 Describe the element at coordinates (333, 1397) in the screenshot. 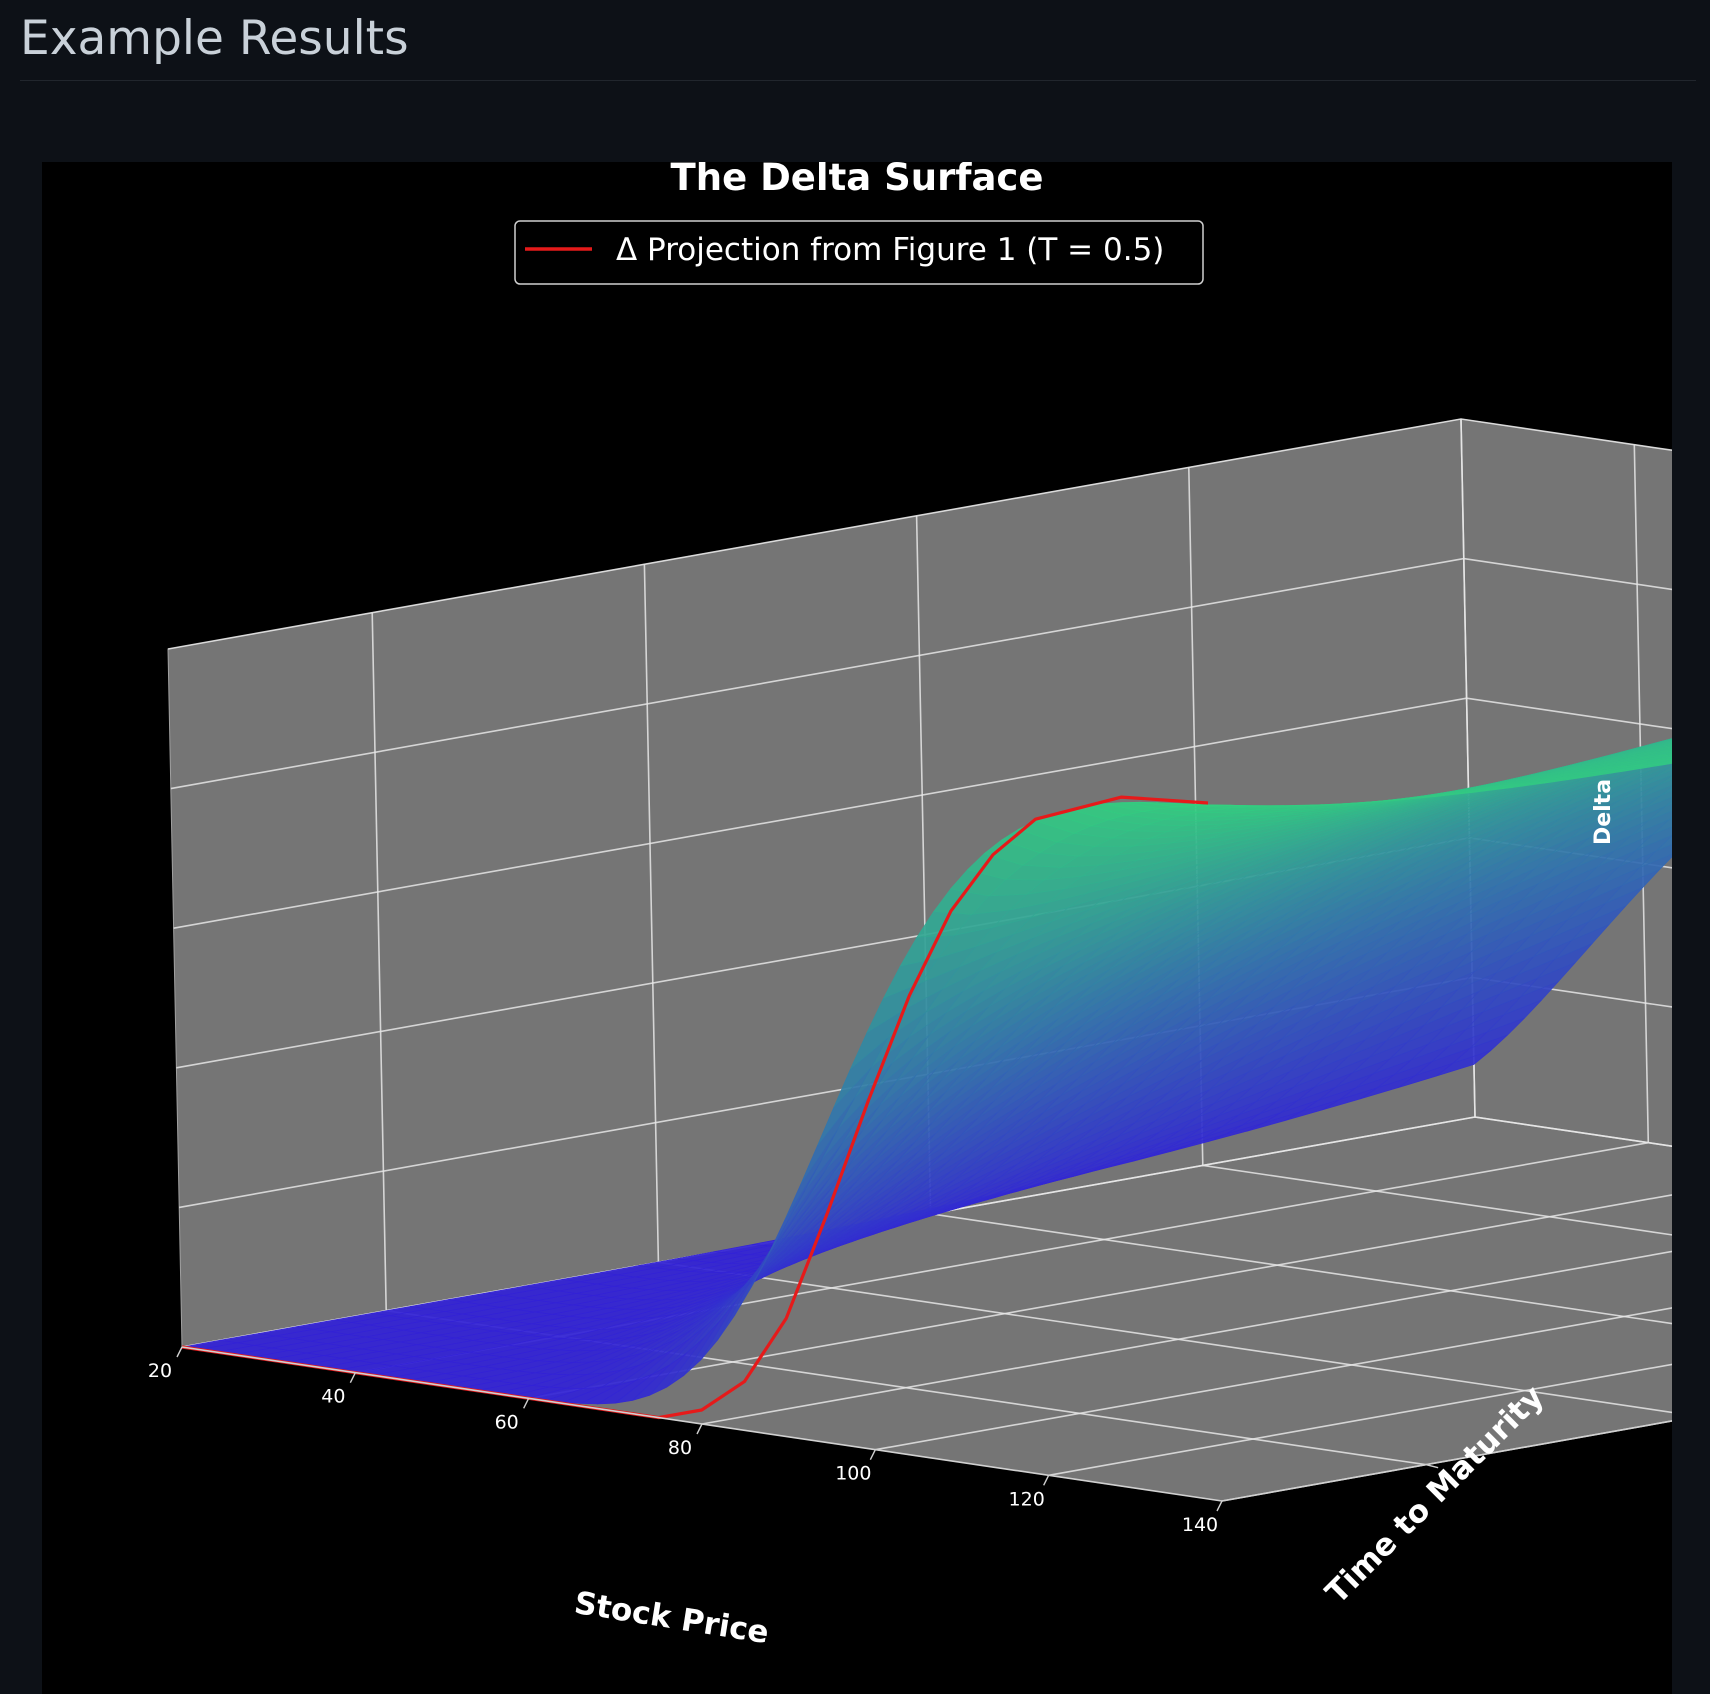

I see `x-tick-label: 40` at that location.